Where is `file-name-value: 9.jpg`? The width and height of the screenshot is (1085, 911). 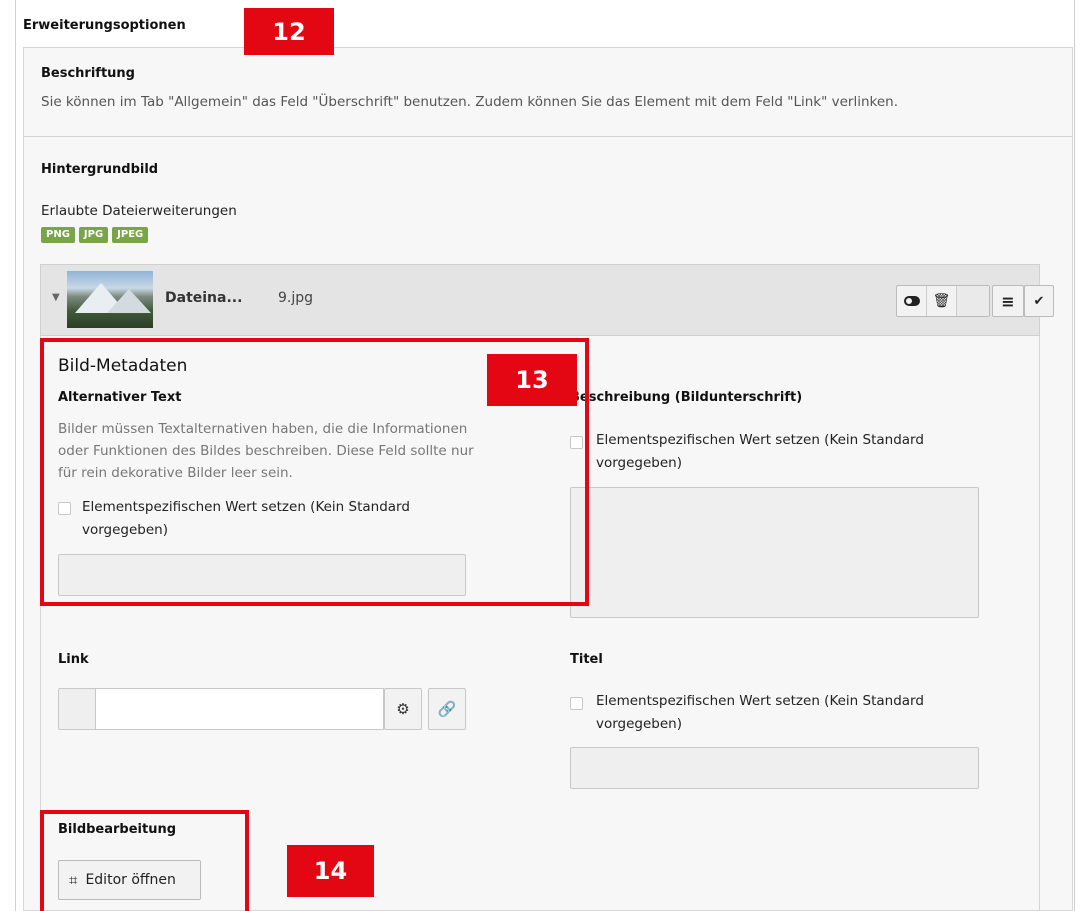 file-name-value: 9.jpg is located at coordinates (296, 298).